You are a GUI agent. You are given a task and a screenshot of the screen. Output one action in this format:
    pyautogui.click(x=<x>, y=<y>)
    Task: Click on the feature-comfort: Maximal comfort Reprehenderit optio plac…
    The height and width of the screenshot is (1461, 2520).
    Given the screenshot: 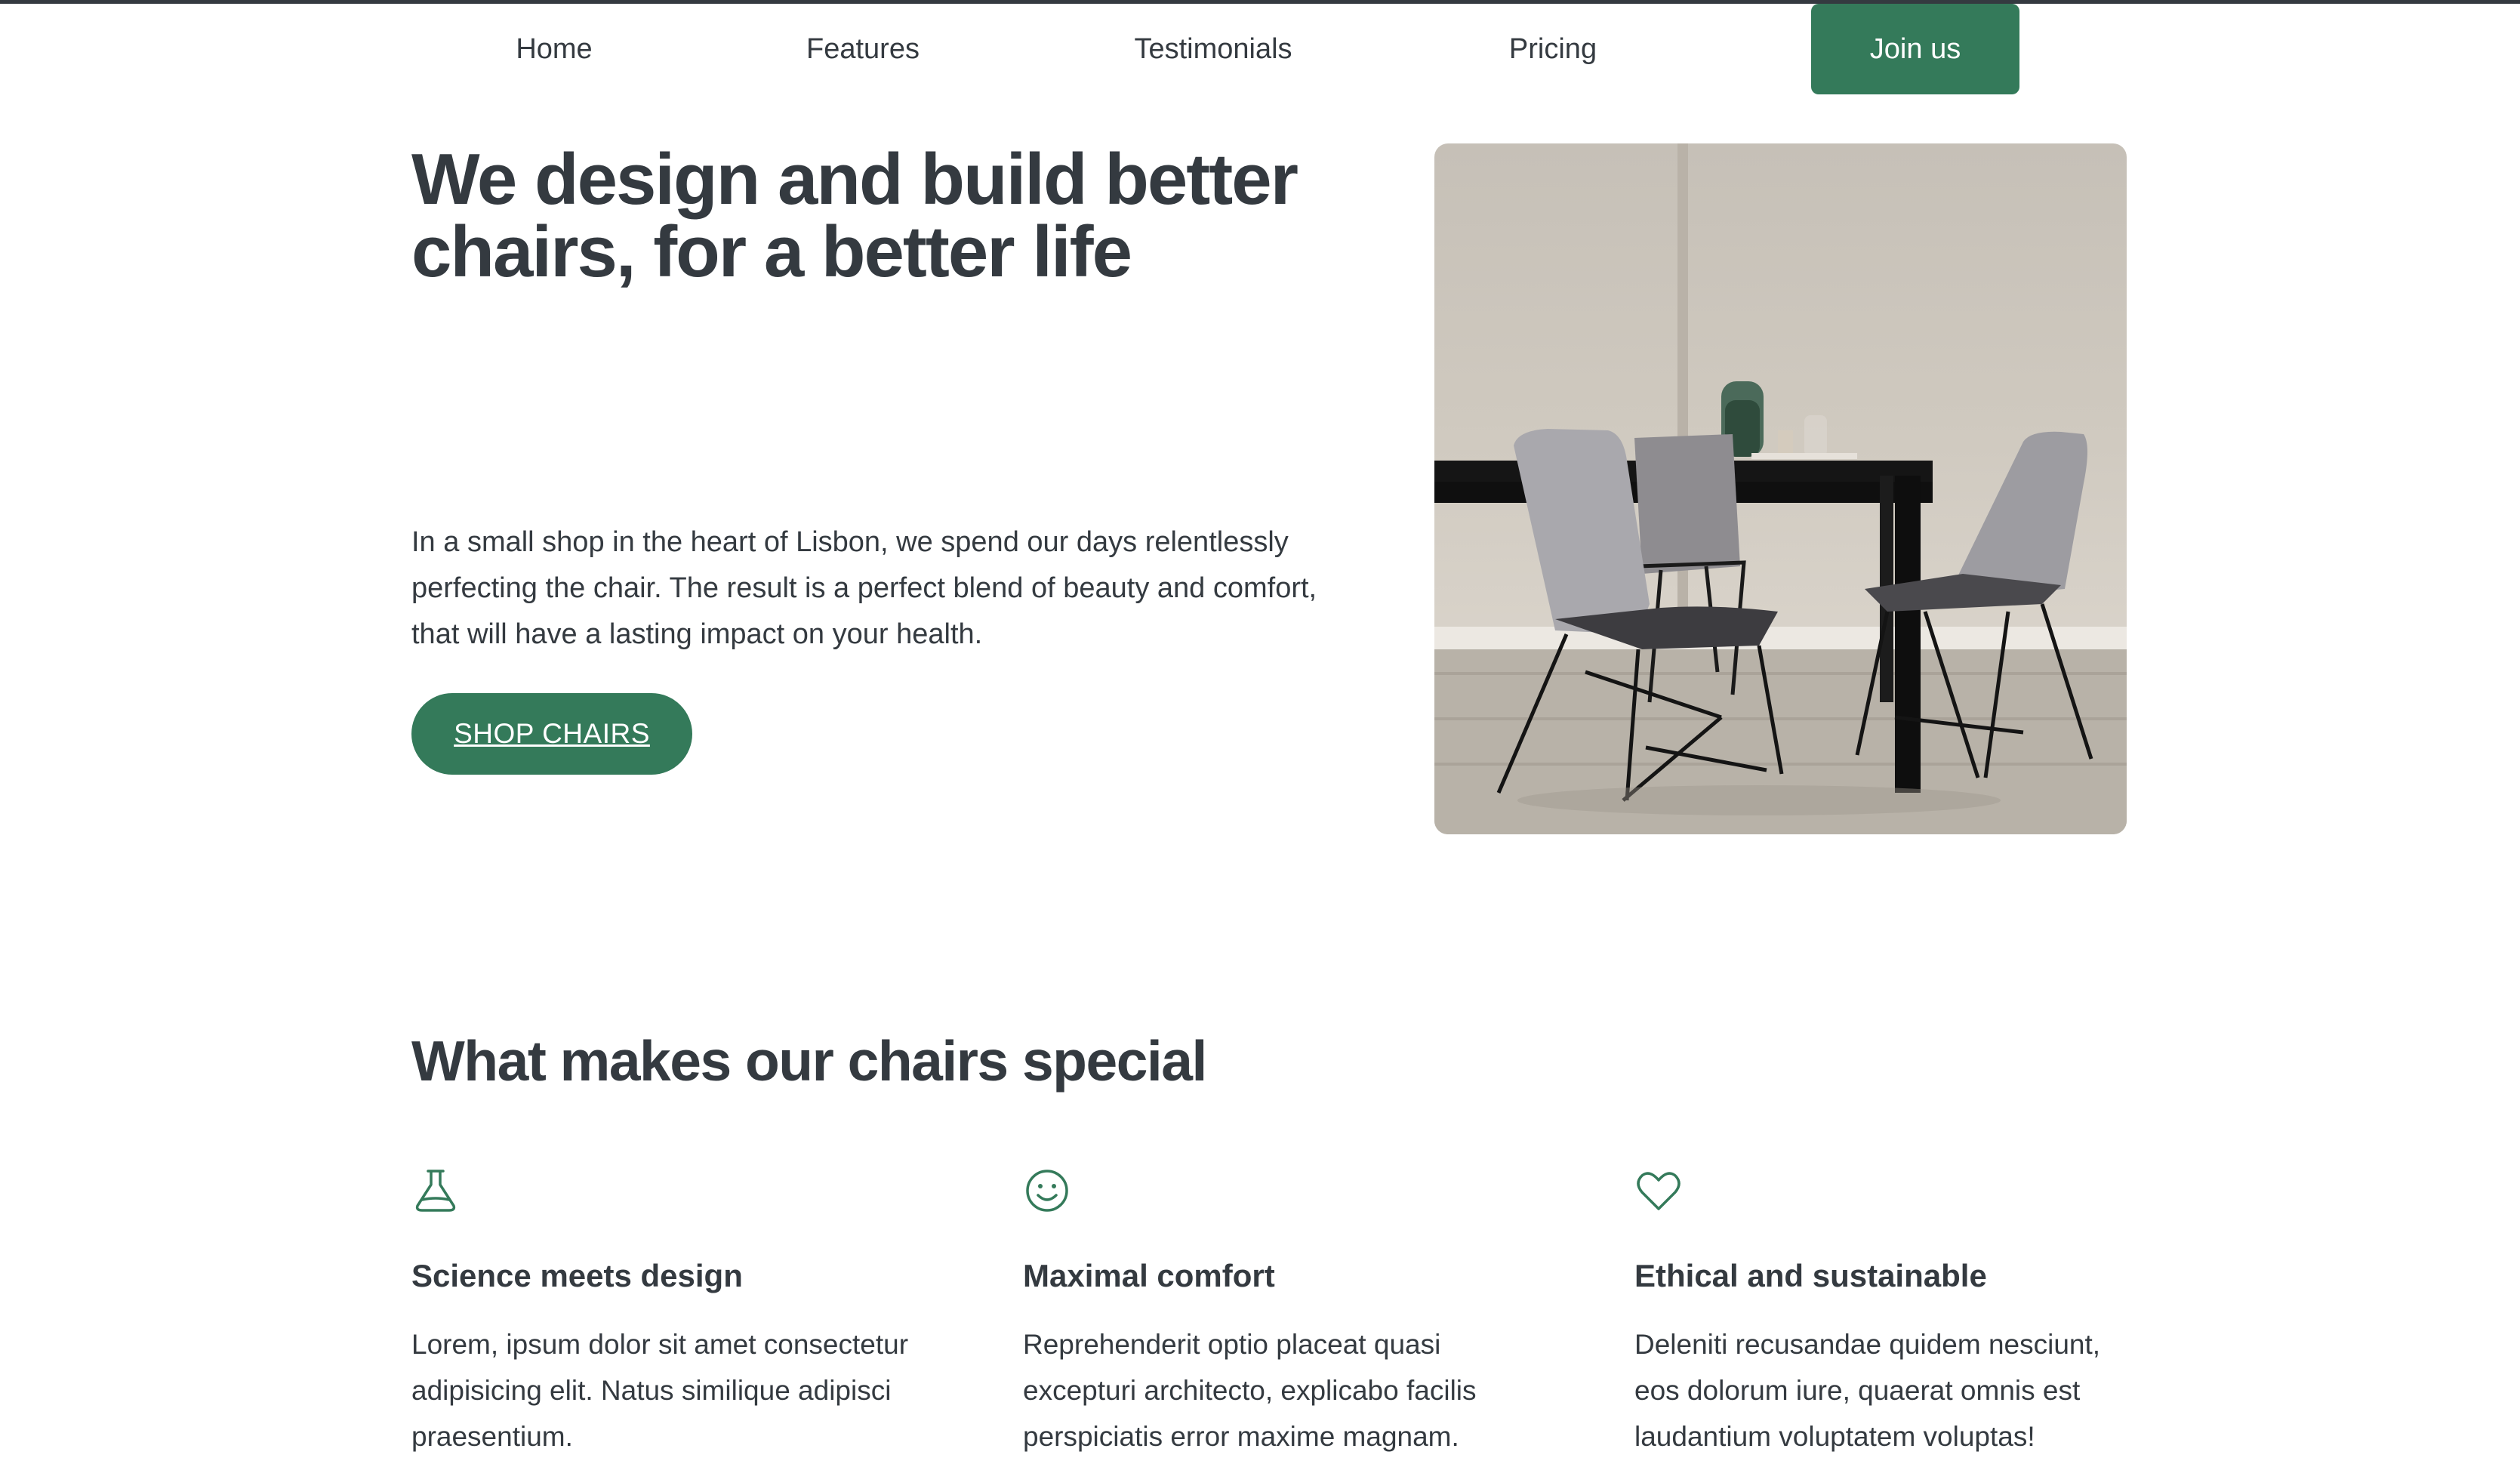 What is the action you would take?
    pyautogui.click(x=1287, y=1309)
    